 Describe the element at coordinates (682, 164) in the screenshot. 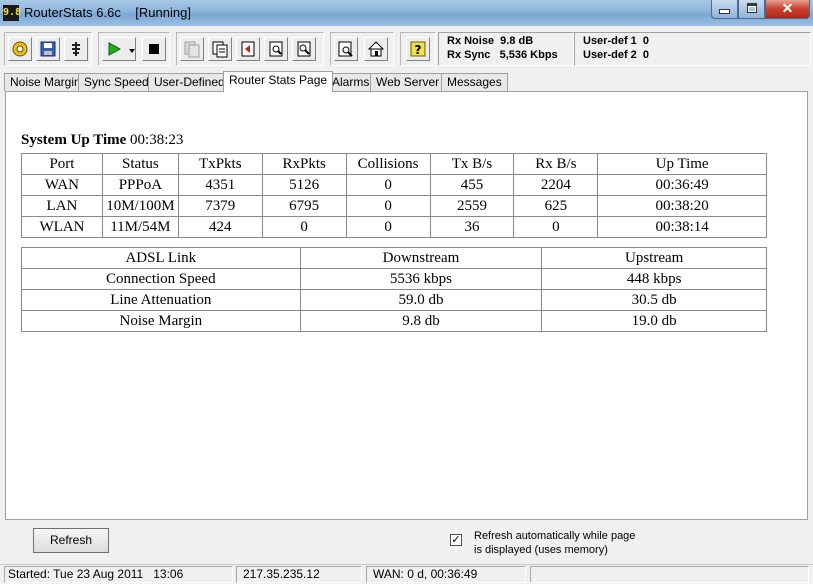

I see `column-header: Up Time` at that location.